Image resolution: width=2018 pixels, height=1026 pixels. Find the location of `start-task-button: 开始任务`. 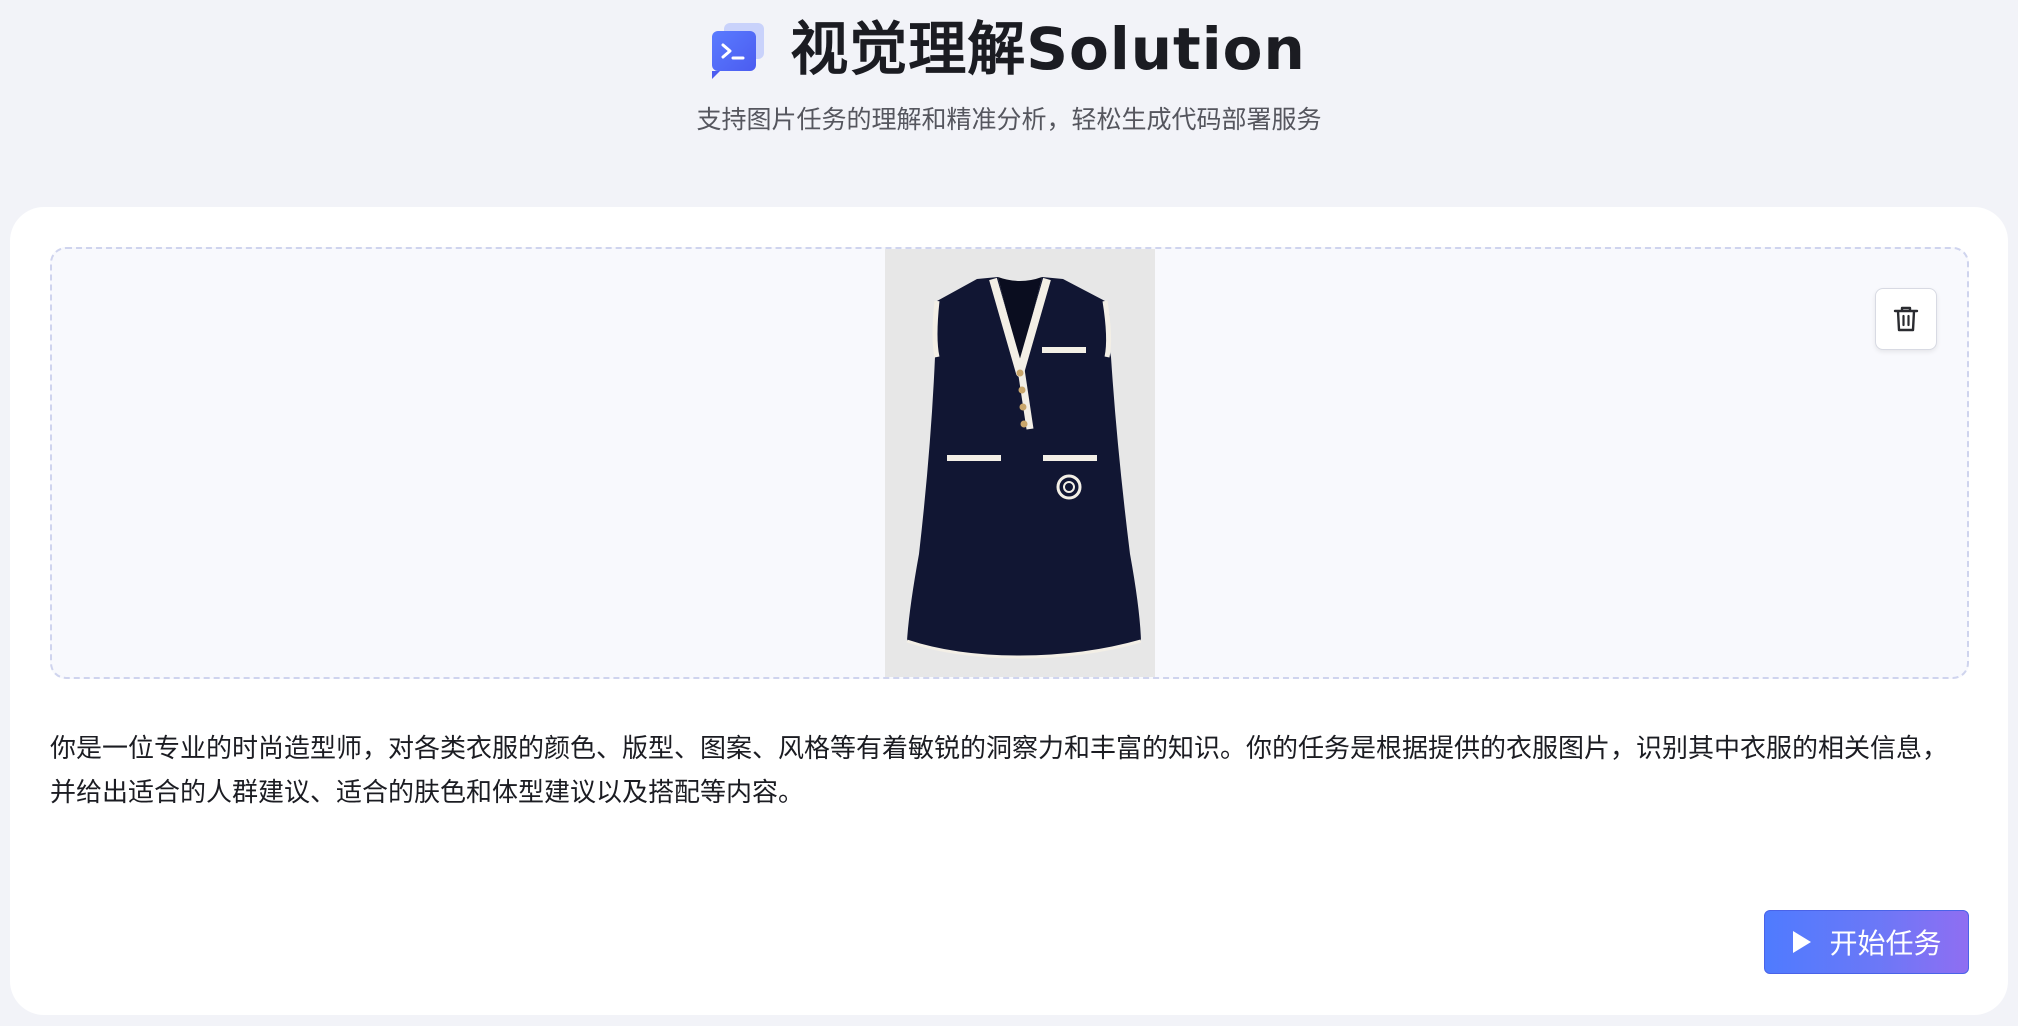

start-task-button: 开始任务 is located at coordinates (1866, 942).